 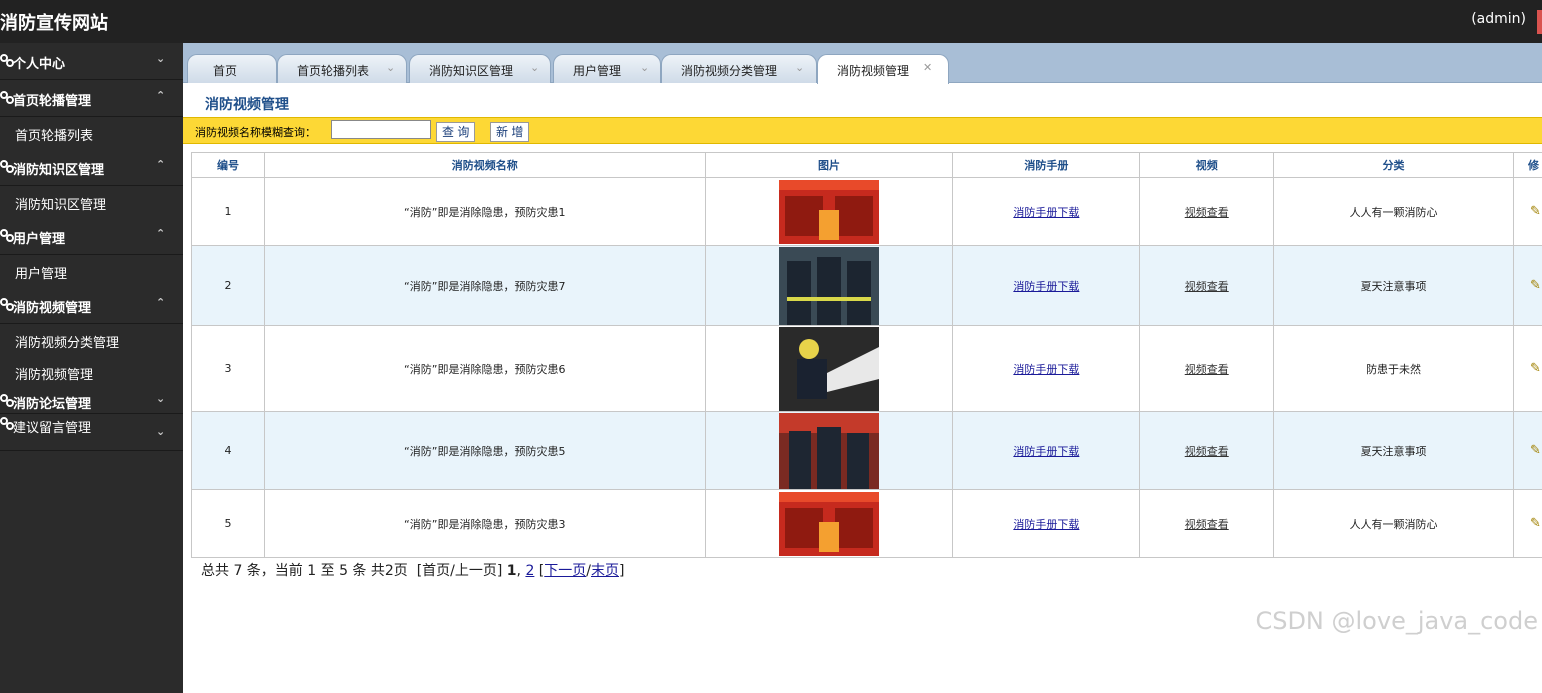 What do you see at coordinates (91, 271) in the screenshot?
I see `sidebar-item-users: 用户管理` at bounding box center [91, 271].